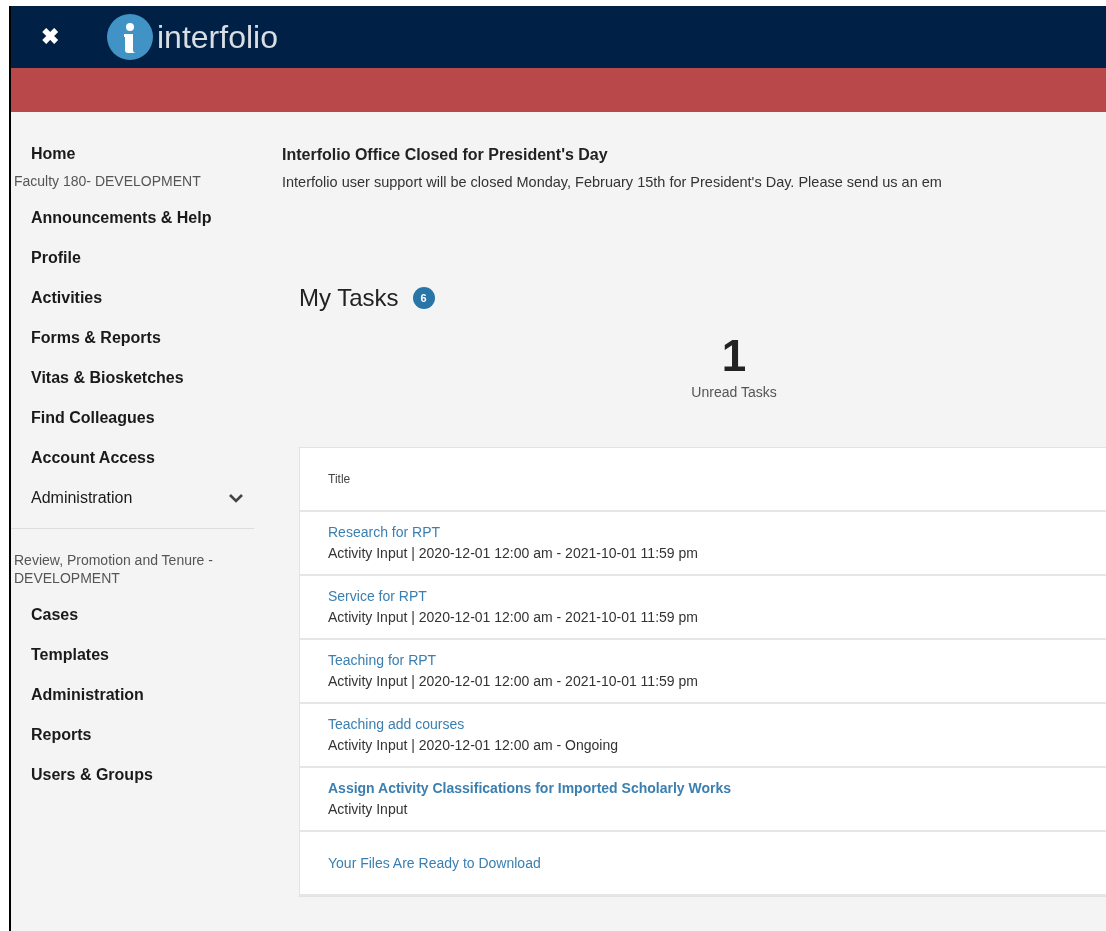  What do you see at coordinates (50, 37) in the screenshot?
I see `close-button: ✖` at bounding box center [50, 37].